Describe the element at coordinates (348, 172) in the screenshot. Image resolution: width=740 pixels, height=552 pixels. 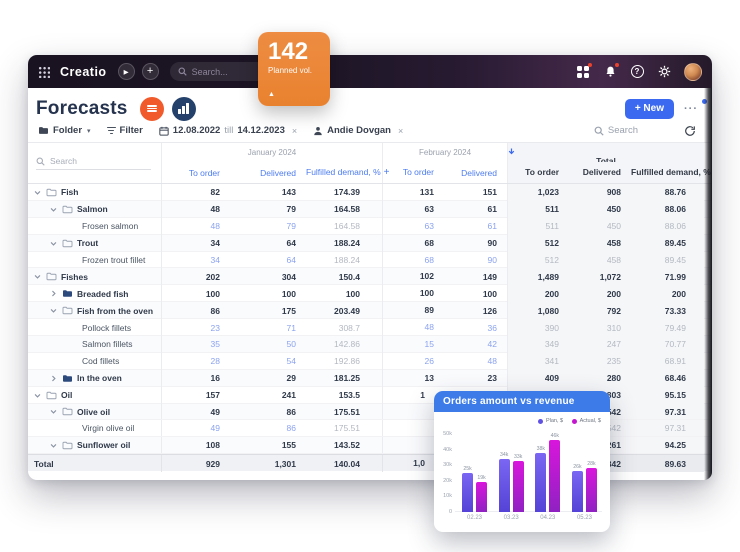
I see `col-header-jan-fulfilled: Fulfilled demand, % +` at that location.